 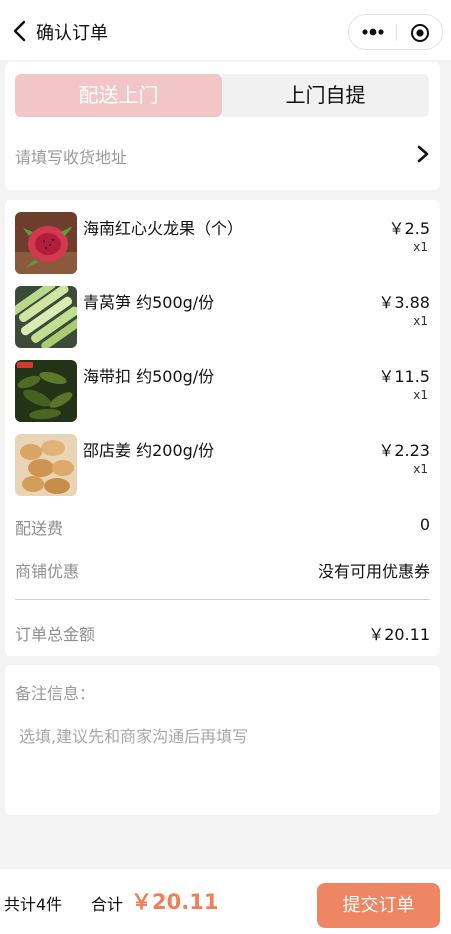 I want to click on submit-order-button: 提交订单, so click(x=378, y=905).